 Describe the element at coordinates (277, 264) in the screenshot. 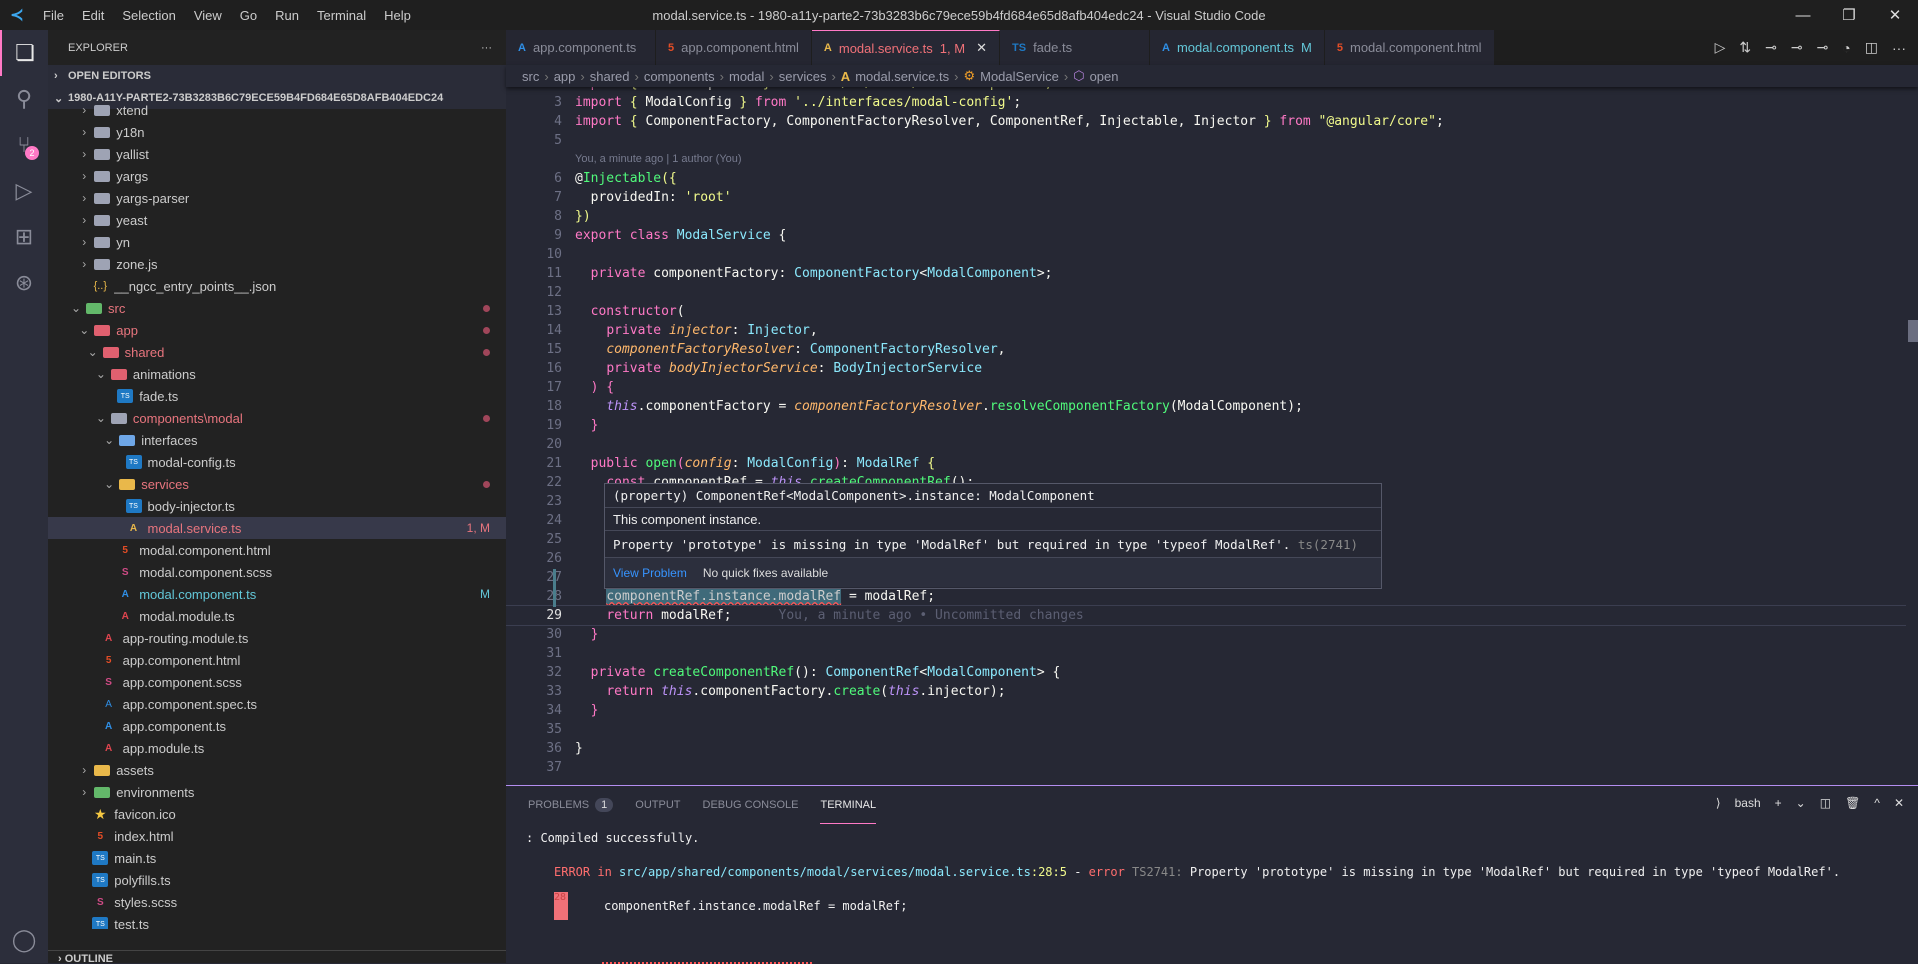

I see `tree-item-folder: › zone.js` at that location.